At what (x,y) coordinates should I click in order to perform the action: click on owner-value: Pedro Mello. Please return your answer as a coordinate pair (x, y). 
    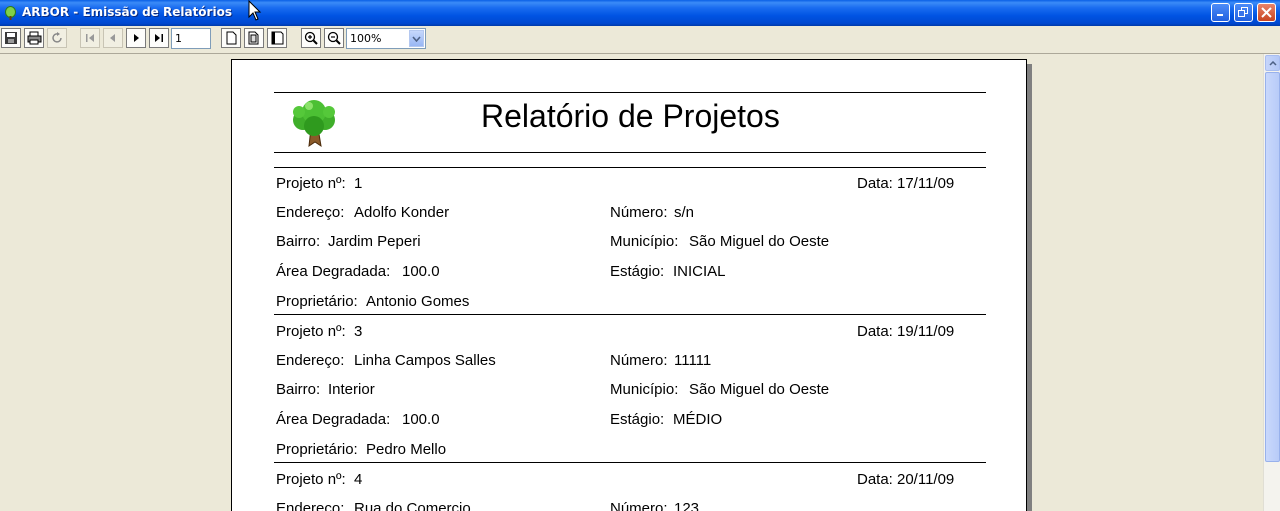
    Looking at the image, I should click on (406, 449).